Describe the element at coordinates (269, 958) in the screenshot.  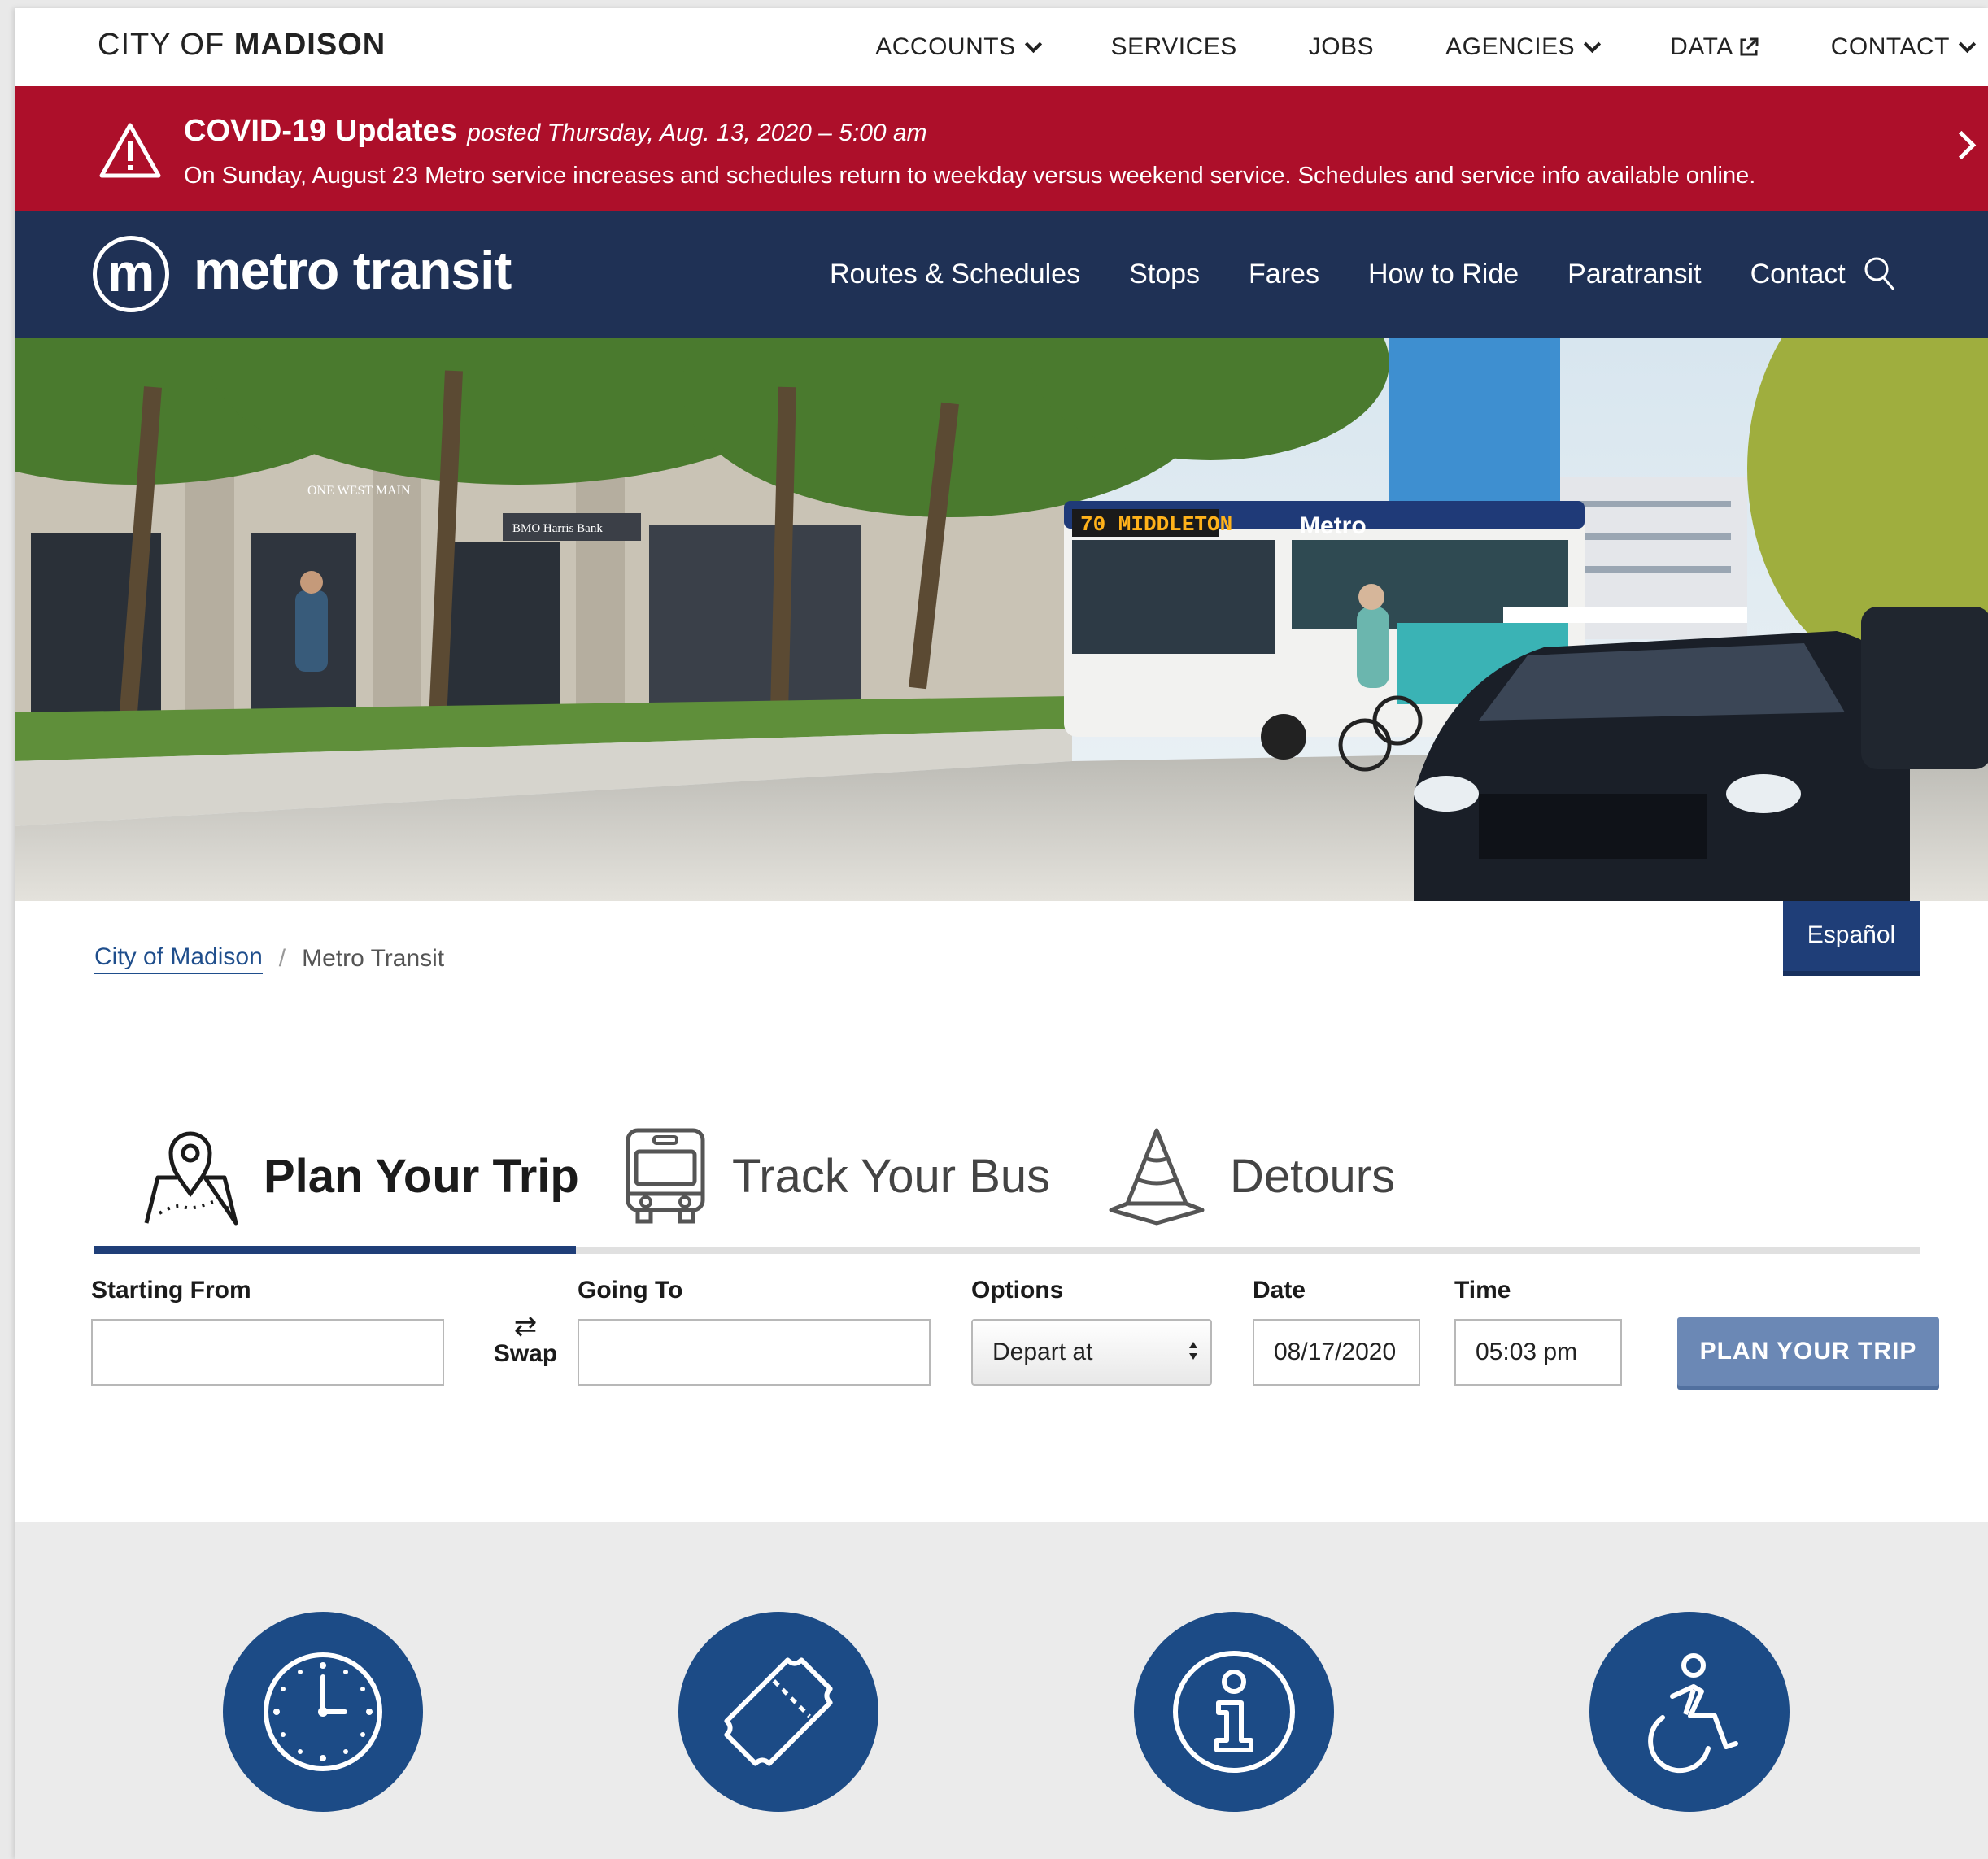
I see `breadcrumb: City of Madison / Metro Transit` at that location.